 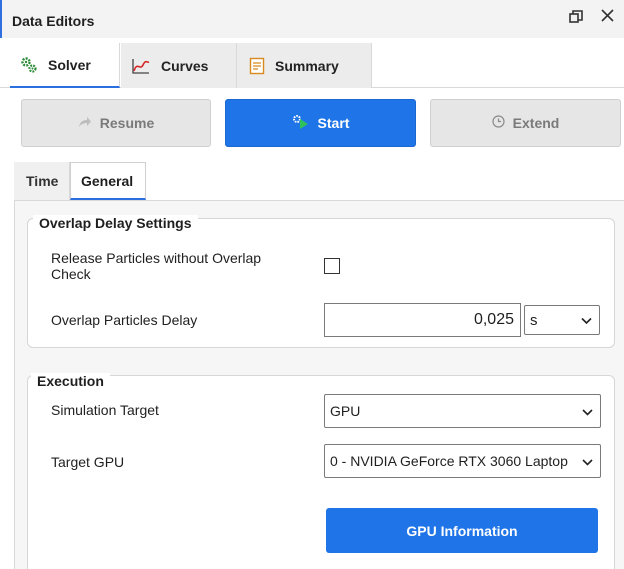 What do you see at coordinates (257, 65) in the screenshot?
I see `document-icon` at bounding box center [257, 65].